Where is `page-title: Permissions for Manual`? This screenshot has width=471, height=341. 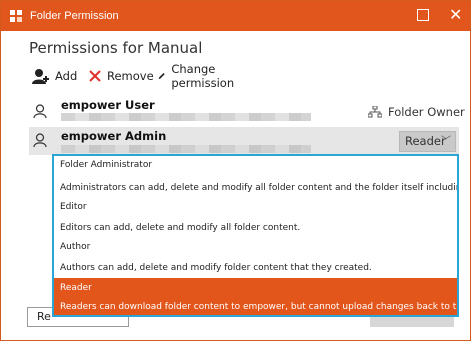
page-title: Permissions for Manual is located at coordinates (116, 48).